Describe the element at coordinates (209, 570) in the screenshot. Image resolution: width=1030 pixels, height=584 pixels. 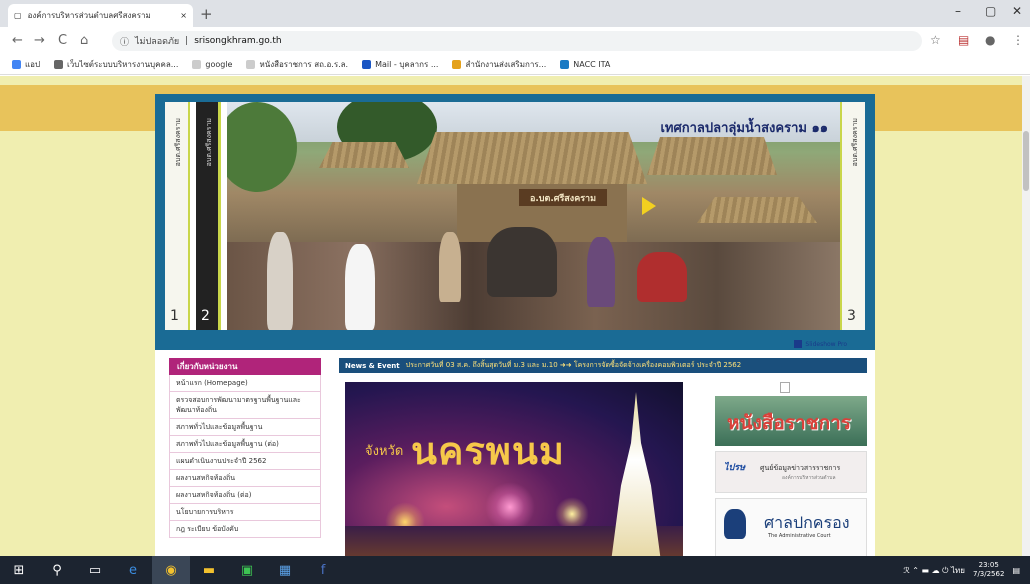
I see `file-explorer-icon: ▬` at that location.